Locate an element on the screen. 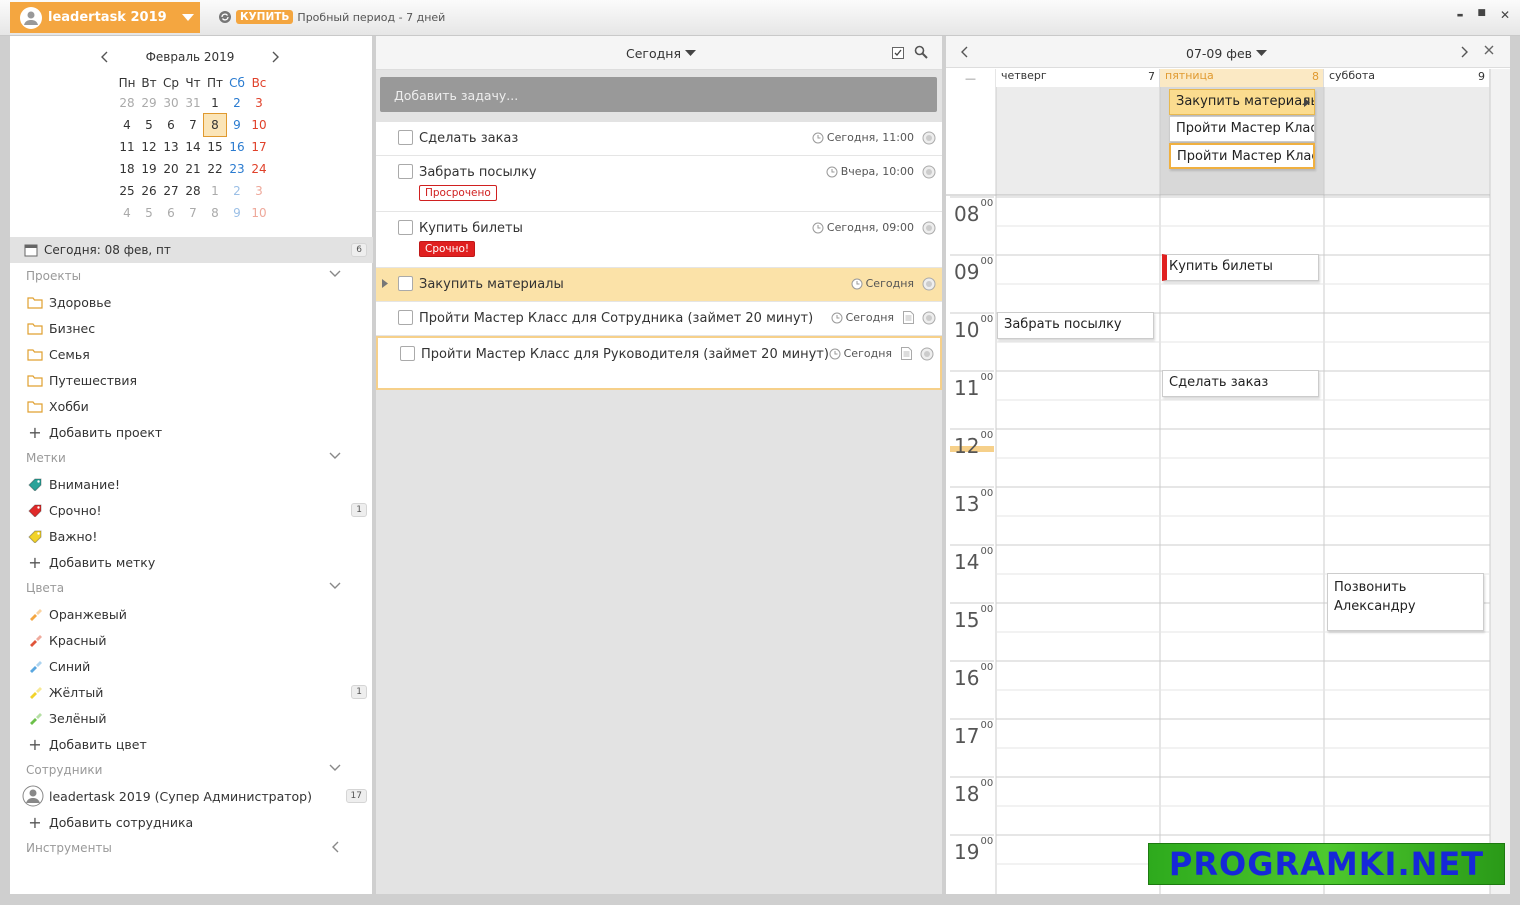 The height and width of the screenshot is (905, 1520). day-header: пятница 8 is located at coordinates (1242, 78).